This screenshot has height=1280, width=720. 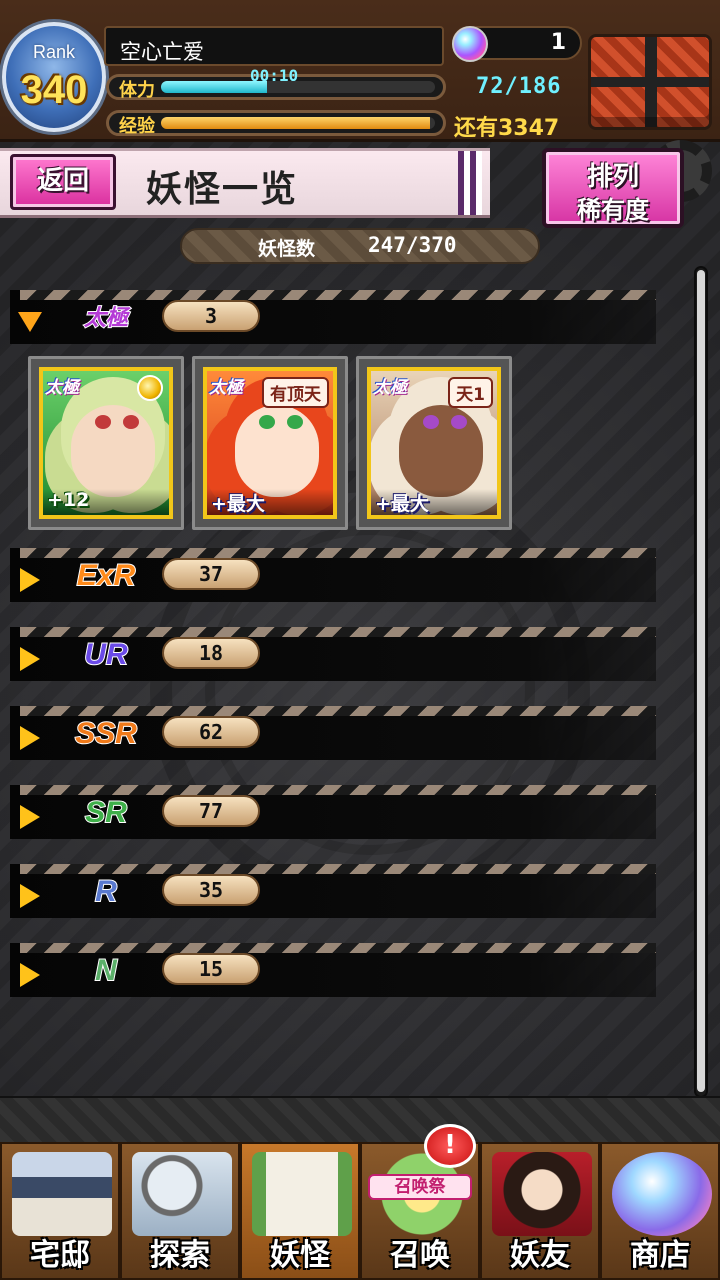 I want to click on crystal-orb-icon, so click(x=662, y=1194).